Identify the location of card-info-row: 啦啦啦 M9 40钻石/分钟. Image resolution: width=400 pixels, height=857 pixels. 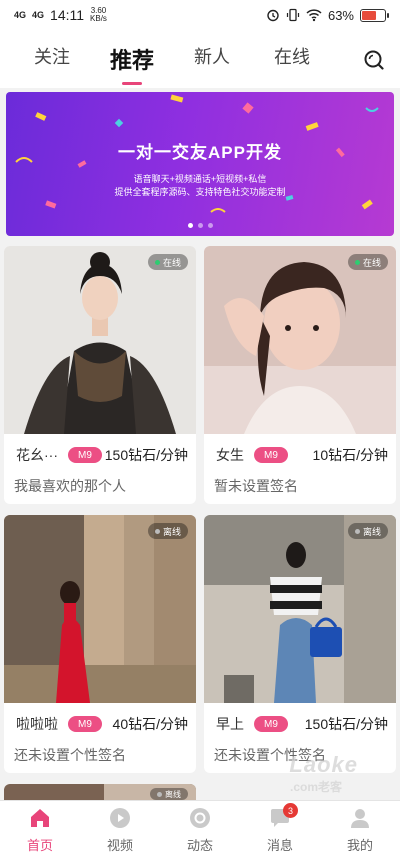
(100, 724).